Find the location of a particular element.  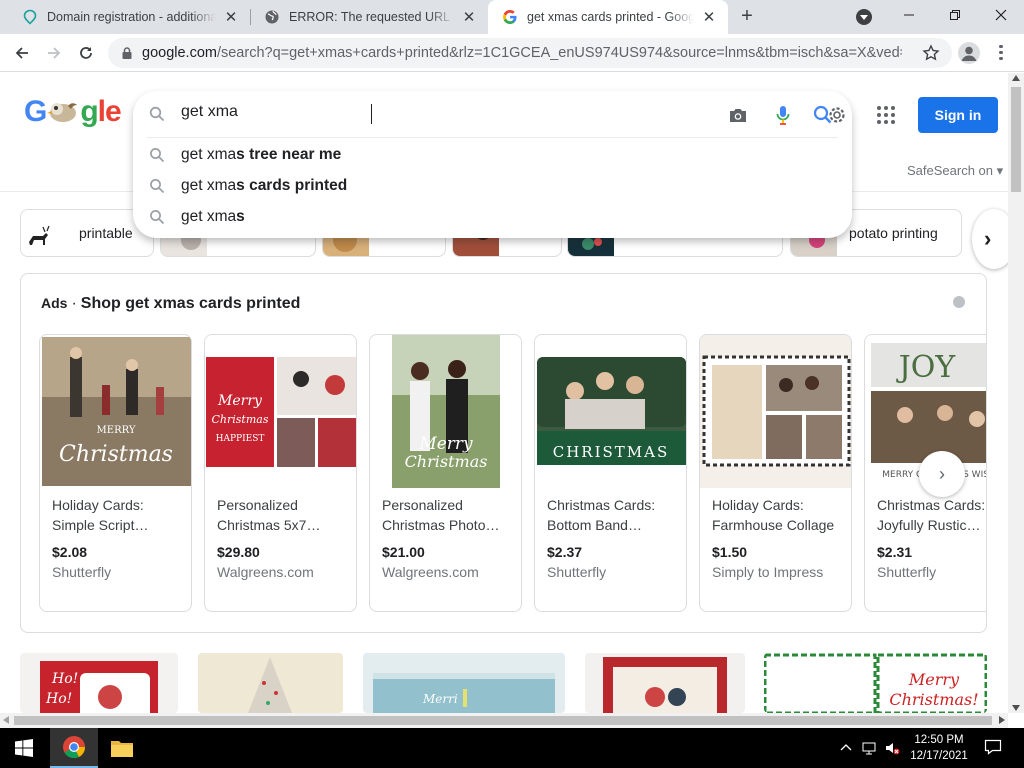

taskbar-file-explorer is located at coordinates (122, 748).